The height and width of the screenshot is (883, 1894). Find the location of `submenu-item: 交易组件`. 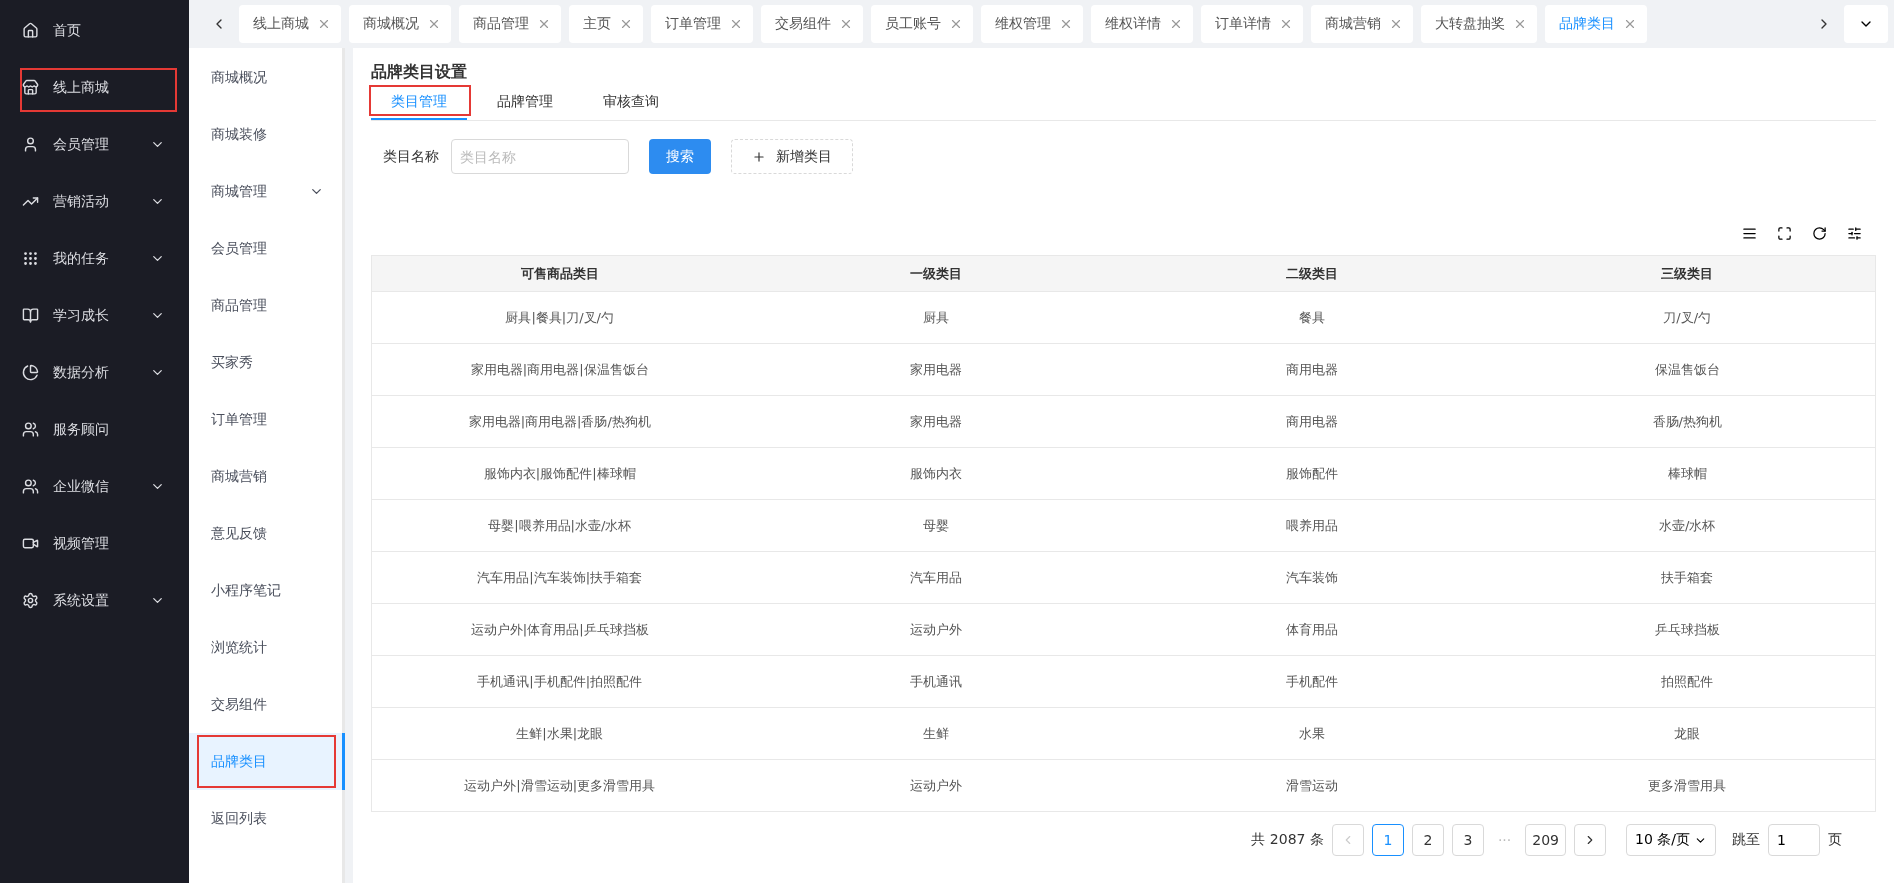

submenu-item: 交易组件 is located at coordinates (265, 704).